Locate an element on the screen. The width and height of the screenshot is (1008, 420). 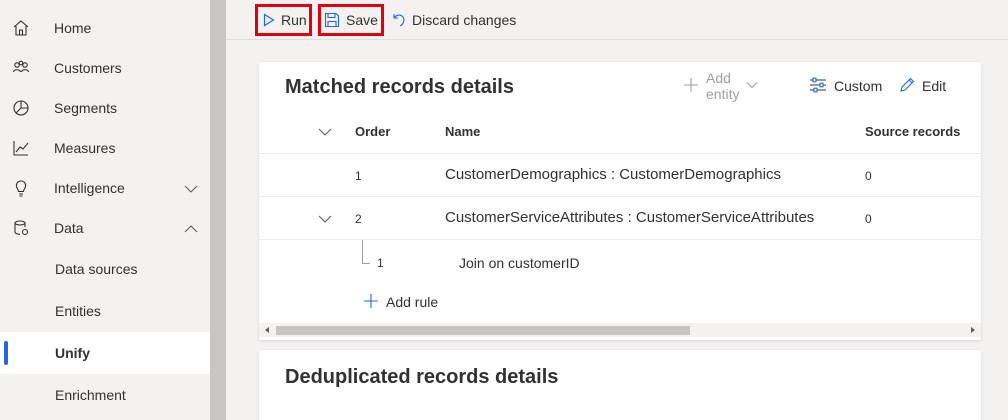
sidebar-item-label: Unify is located at coordinates (72, 353).